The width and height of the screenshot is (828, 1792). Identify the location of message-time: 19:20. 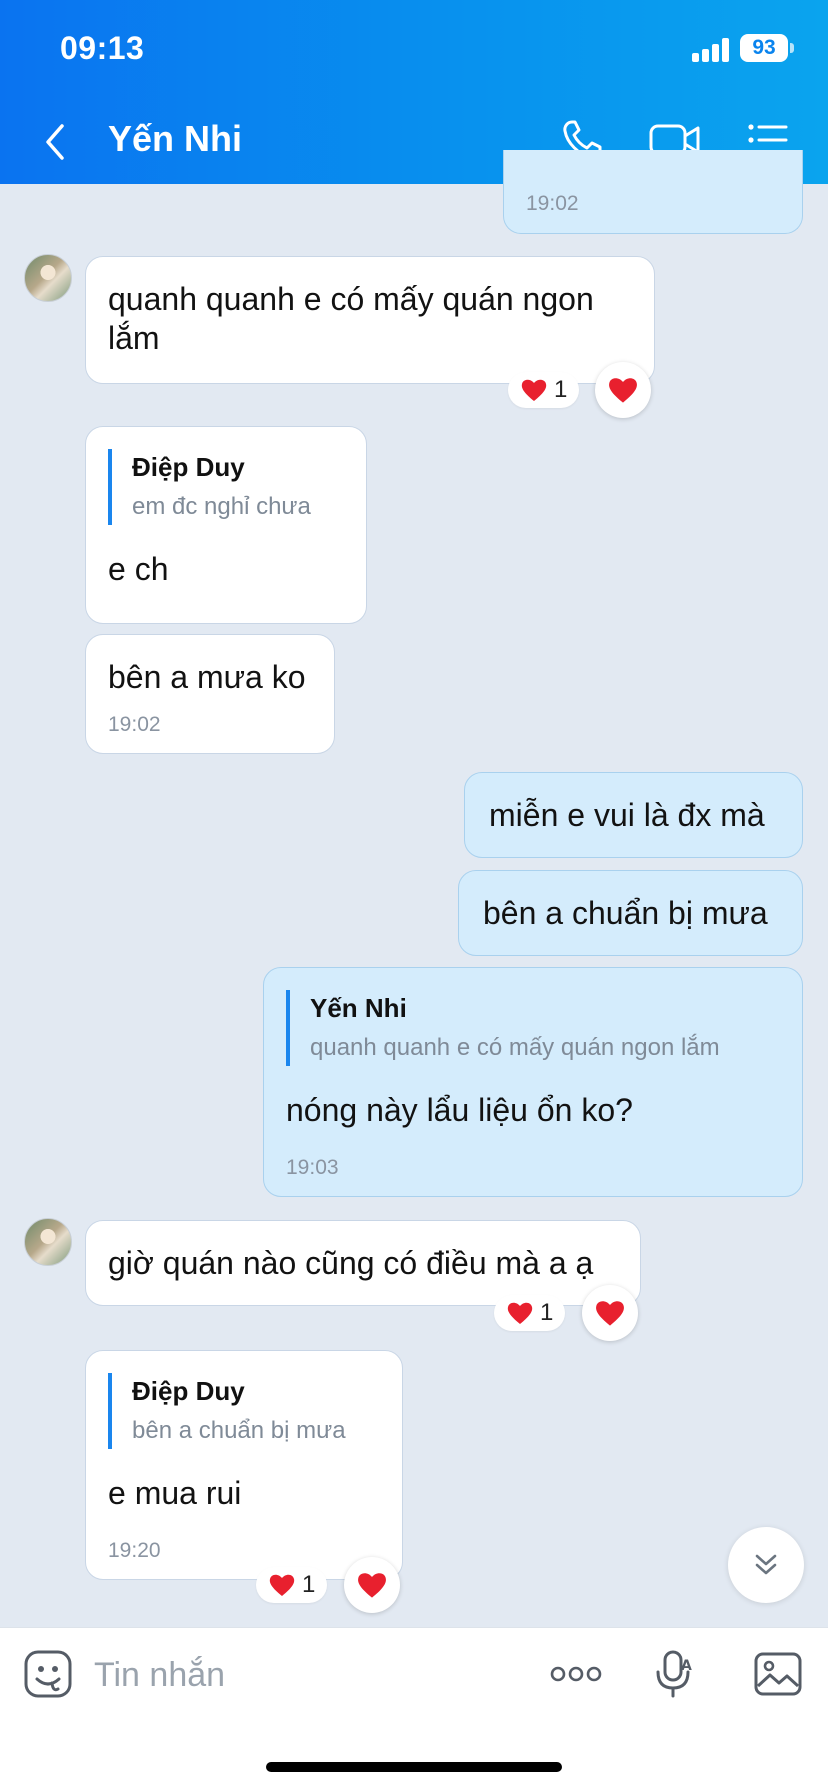
(134, 1550).